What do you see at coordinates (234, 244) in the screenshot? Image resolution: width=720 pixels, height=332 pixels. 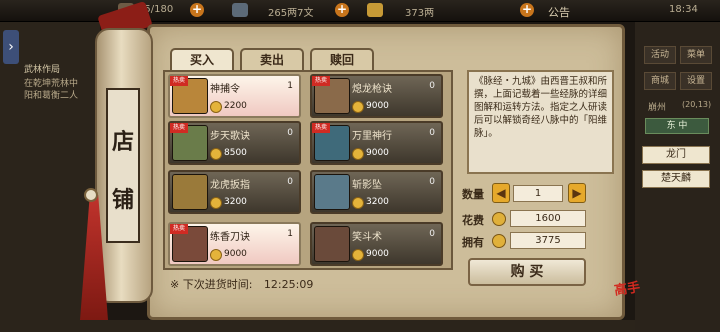 I see `shop-item: 热卖 练香刀诀 1 9000` at bounding box center [234, 244].